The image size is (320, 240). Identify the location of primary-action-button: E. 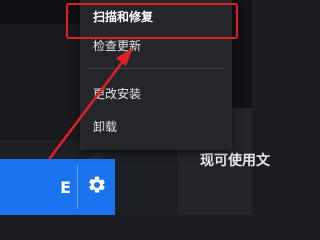
(38, 187).